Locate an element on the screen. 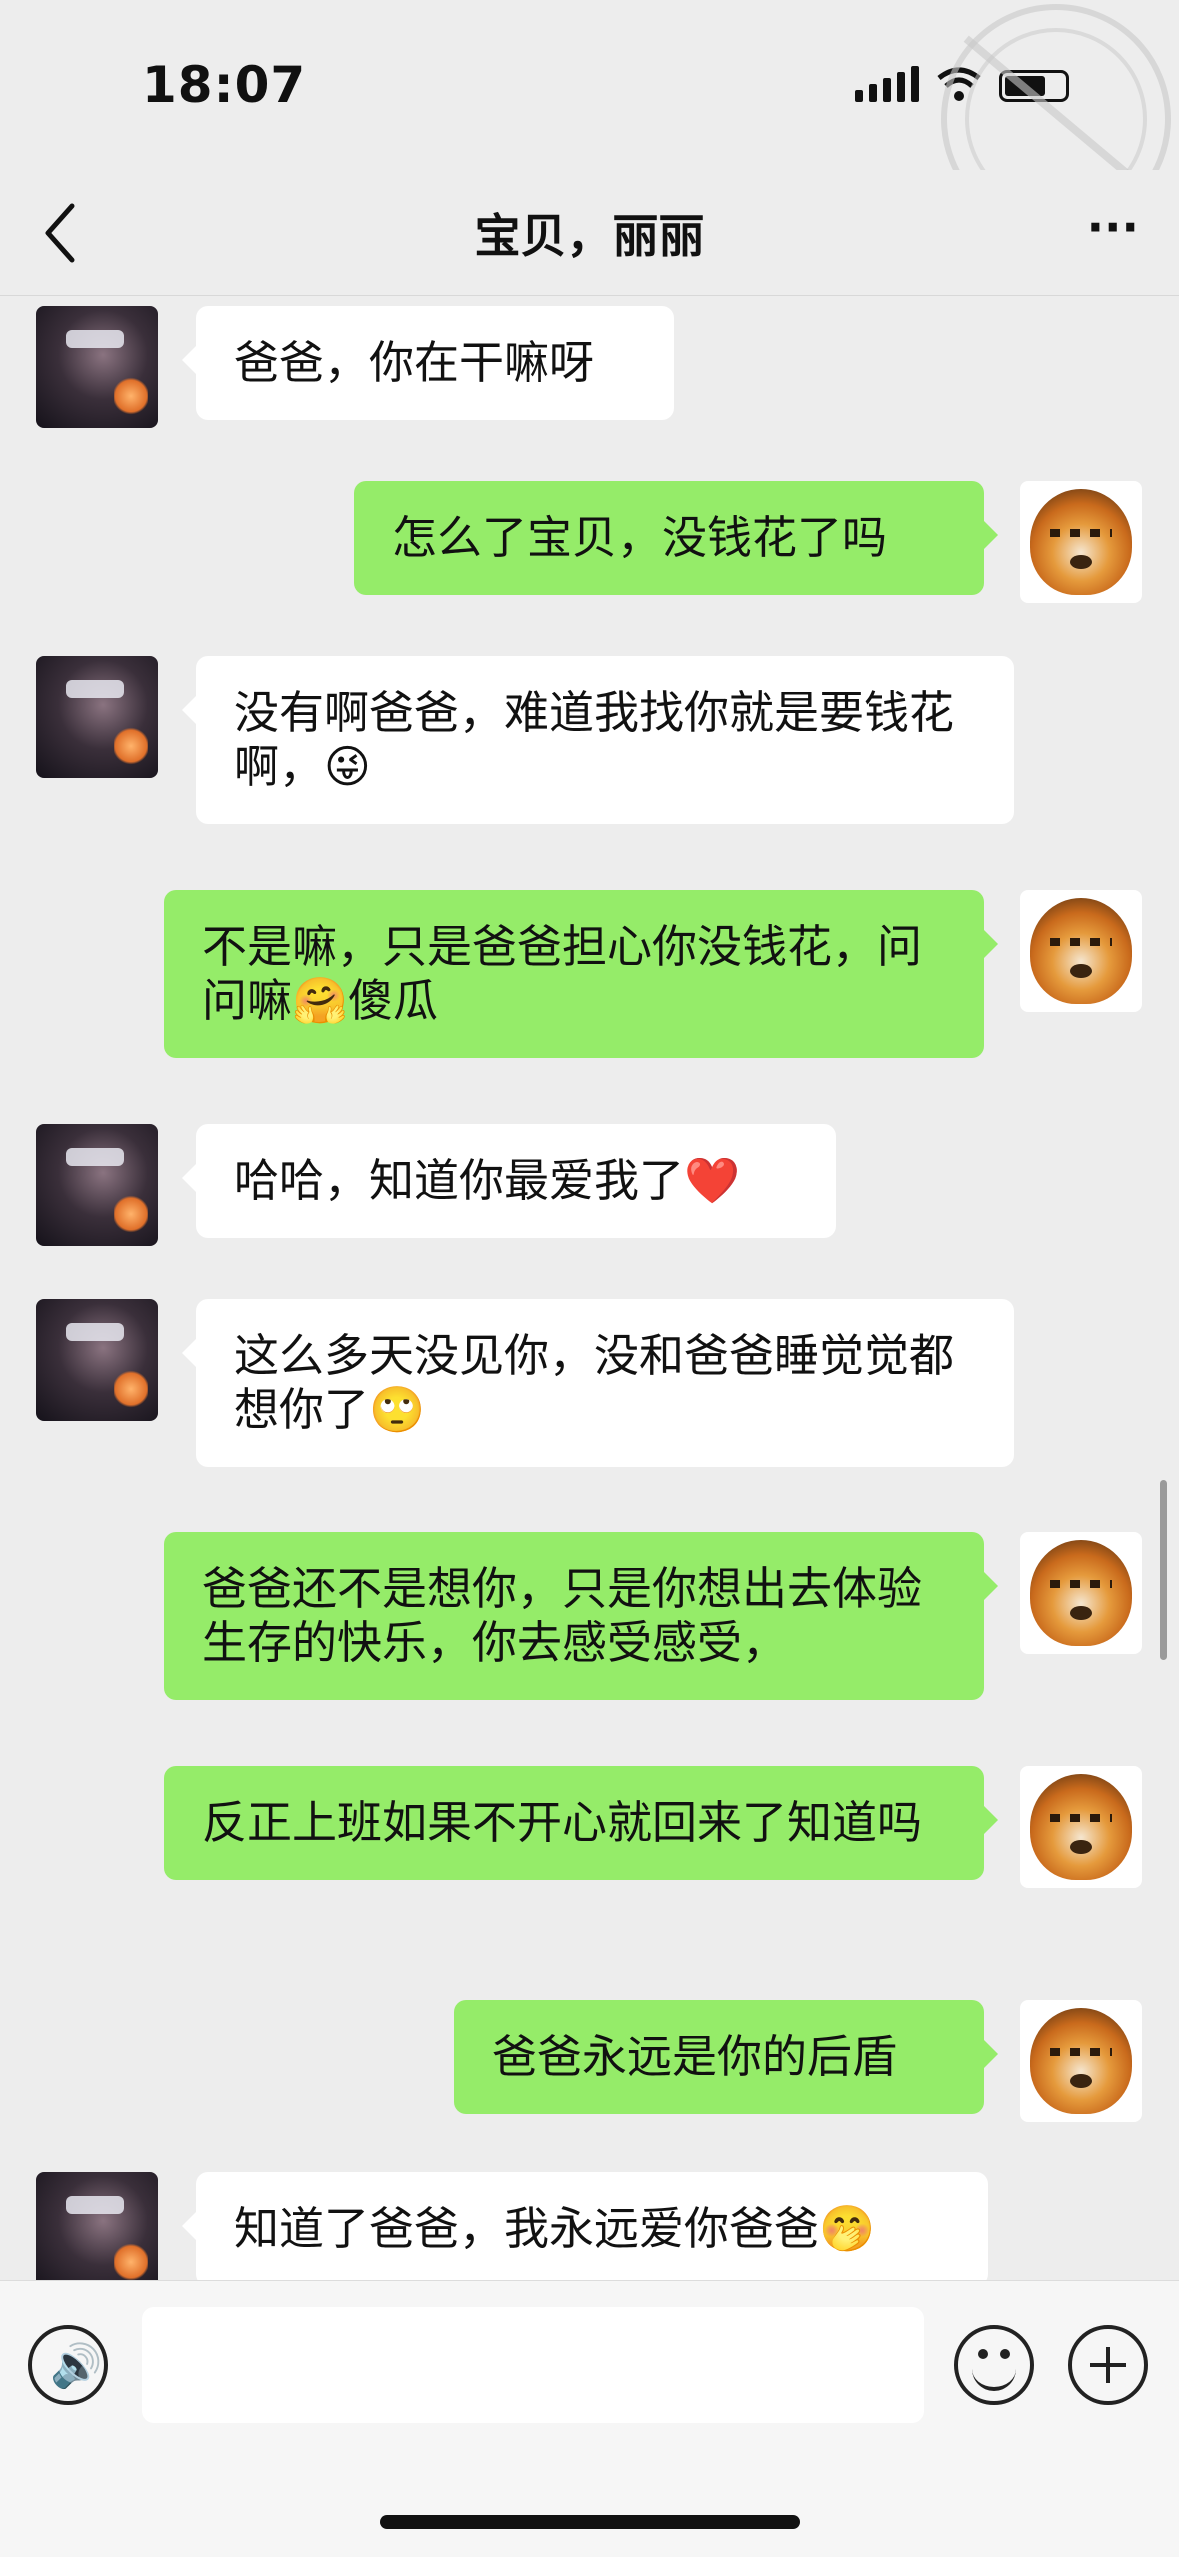 The height and width of the screenshot is (2557, 1179). plus-button is located at coordinates (1108, 2365).